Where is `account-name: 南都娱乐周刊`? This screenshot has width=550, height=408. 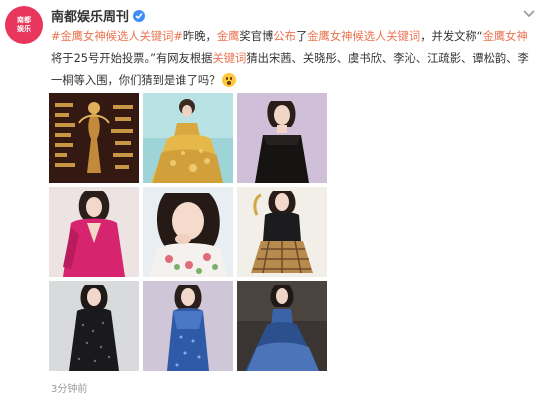 account-name: 南都娱乐周刊 is located at coordinates (90, 15).